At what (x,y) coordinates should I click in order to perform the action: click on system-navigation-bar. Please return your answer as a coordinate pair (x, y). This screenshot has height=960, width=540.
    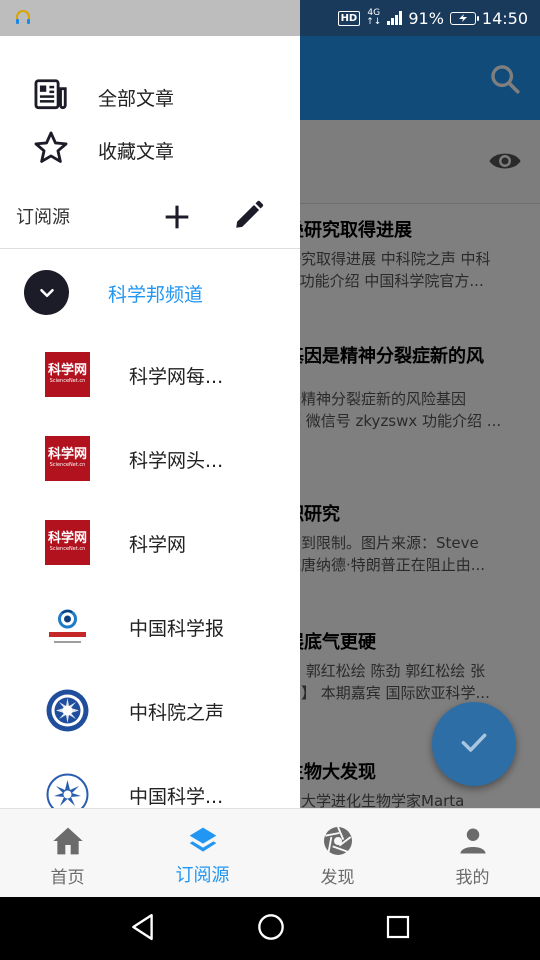
    Looking at the image, I should click on (270, 928).